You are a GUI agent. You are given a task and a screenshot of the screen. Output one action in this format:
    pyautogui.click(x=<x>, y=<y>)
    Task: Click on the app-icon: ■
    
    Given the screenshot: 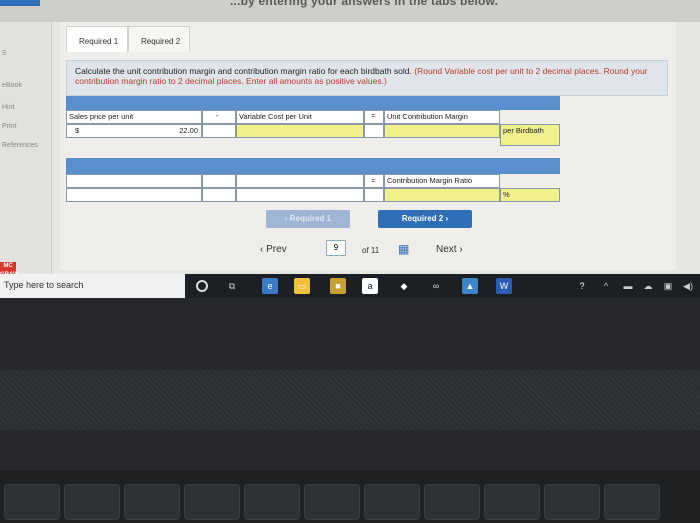 What is the action you would take?
    pyautogui.click(x=338, y=286)
    